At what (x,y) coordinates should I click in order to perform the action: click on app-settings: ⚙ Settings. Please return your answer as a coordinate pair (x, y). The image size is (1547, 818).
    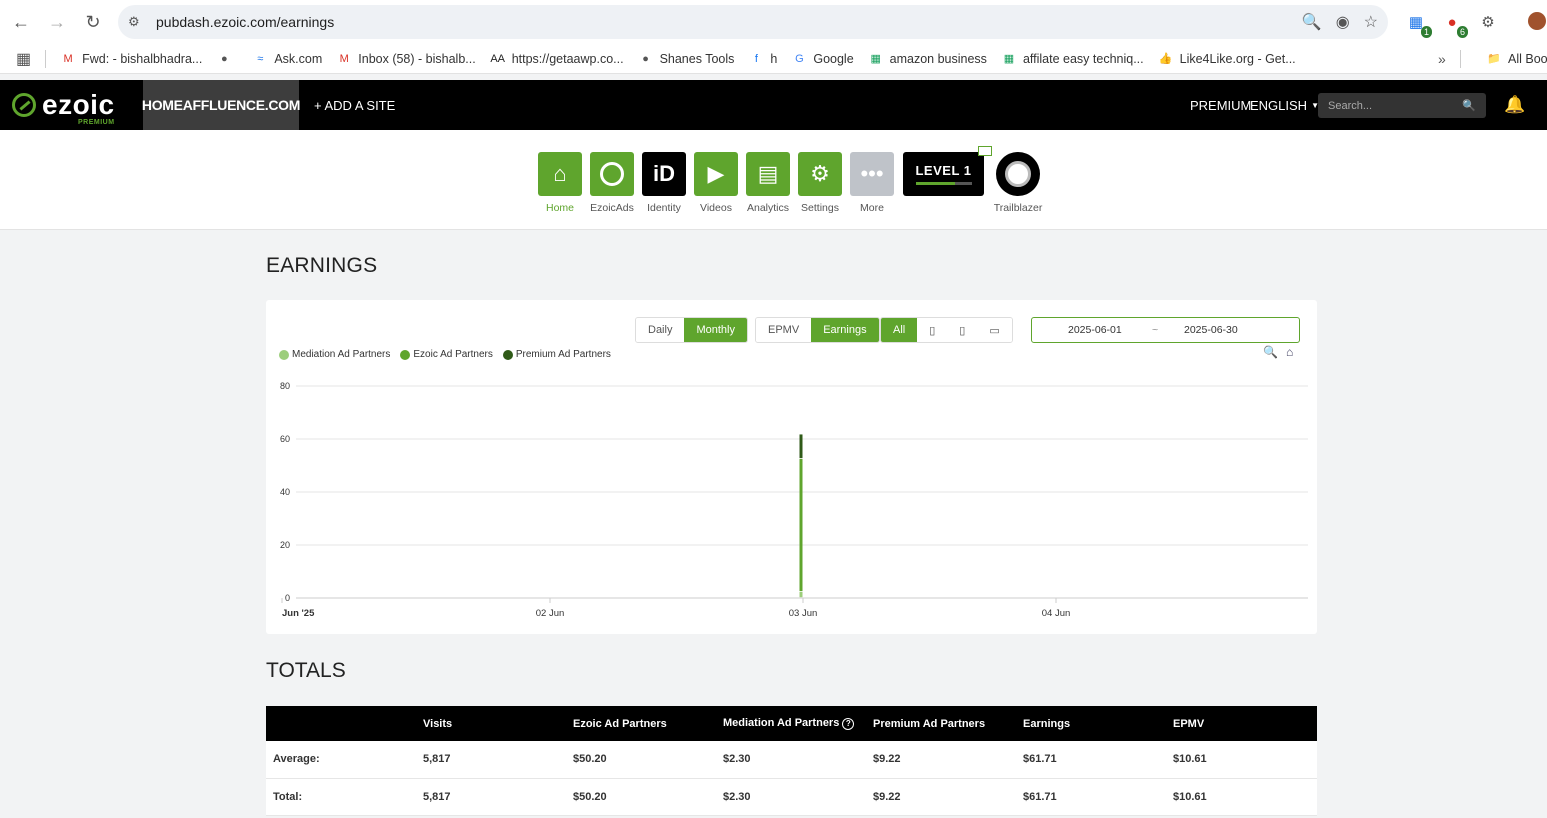
    Looking at the image, I should click on (820, 183).